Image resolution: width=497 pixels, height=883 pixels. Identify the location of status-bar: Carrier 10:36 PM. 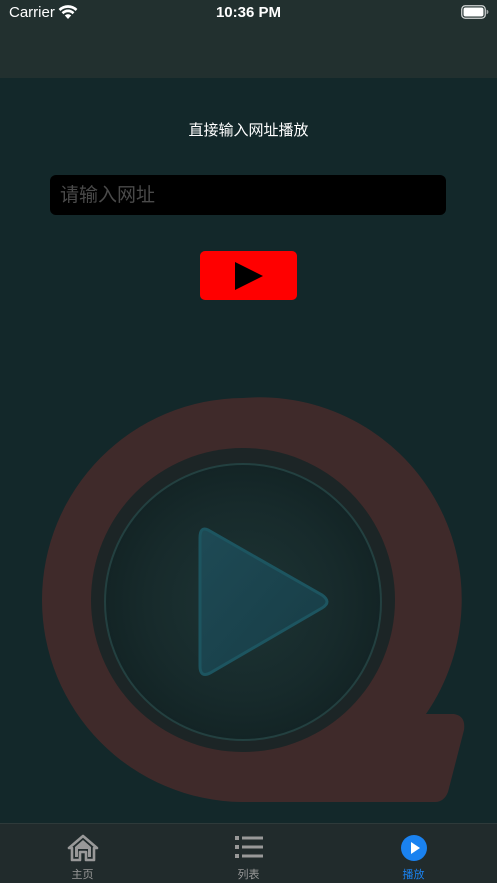
(248, 13).